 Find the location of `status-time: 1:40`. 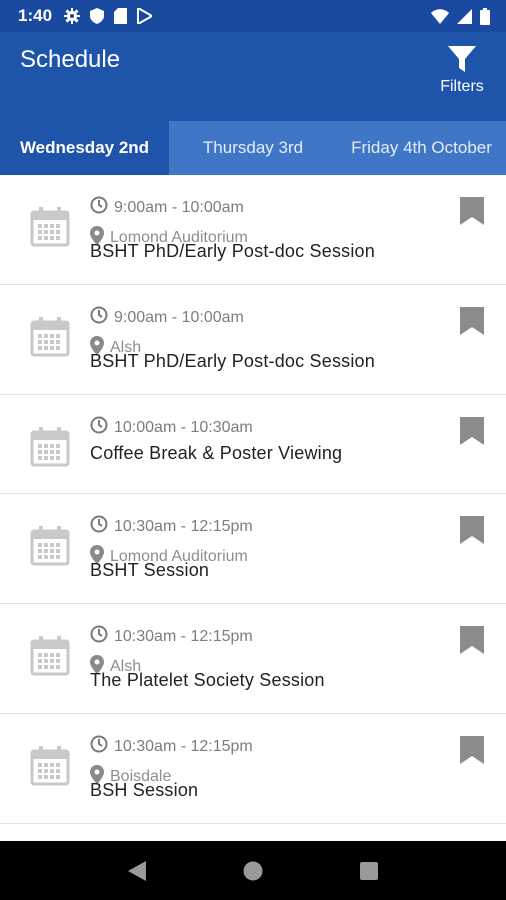

status-time: 1:40 is located at coordinates (35, 15).